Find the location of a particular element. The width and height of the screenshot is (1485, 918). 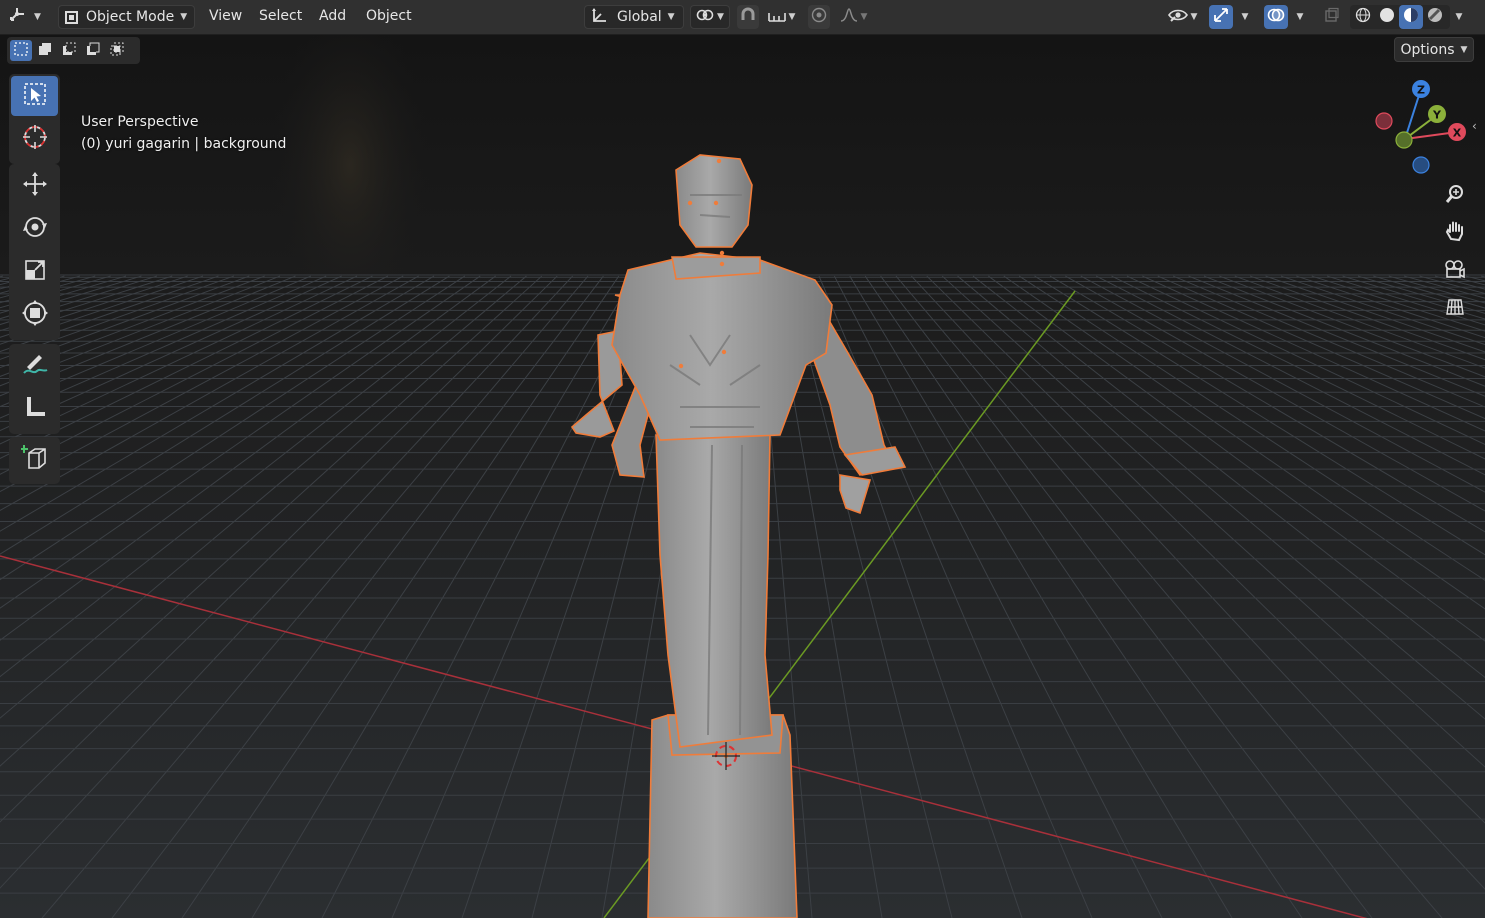

rotate-tool is located at coordinates (34, 229).